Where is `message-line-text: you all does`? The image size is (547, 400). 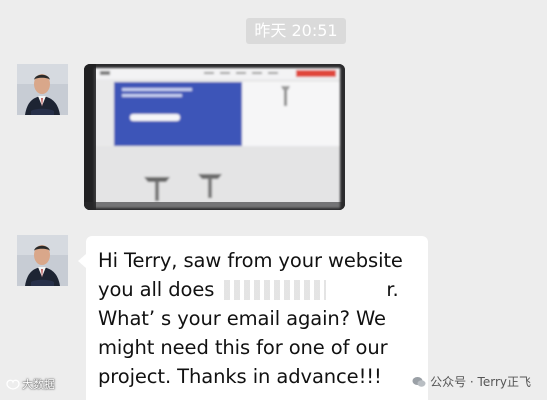 message-line-text: you all does is located at coordinates (156, 289).